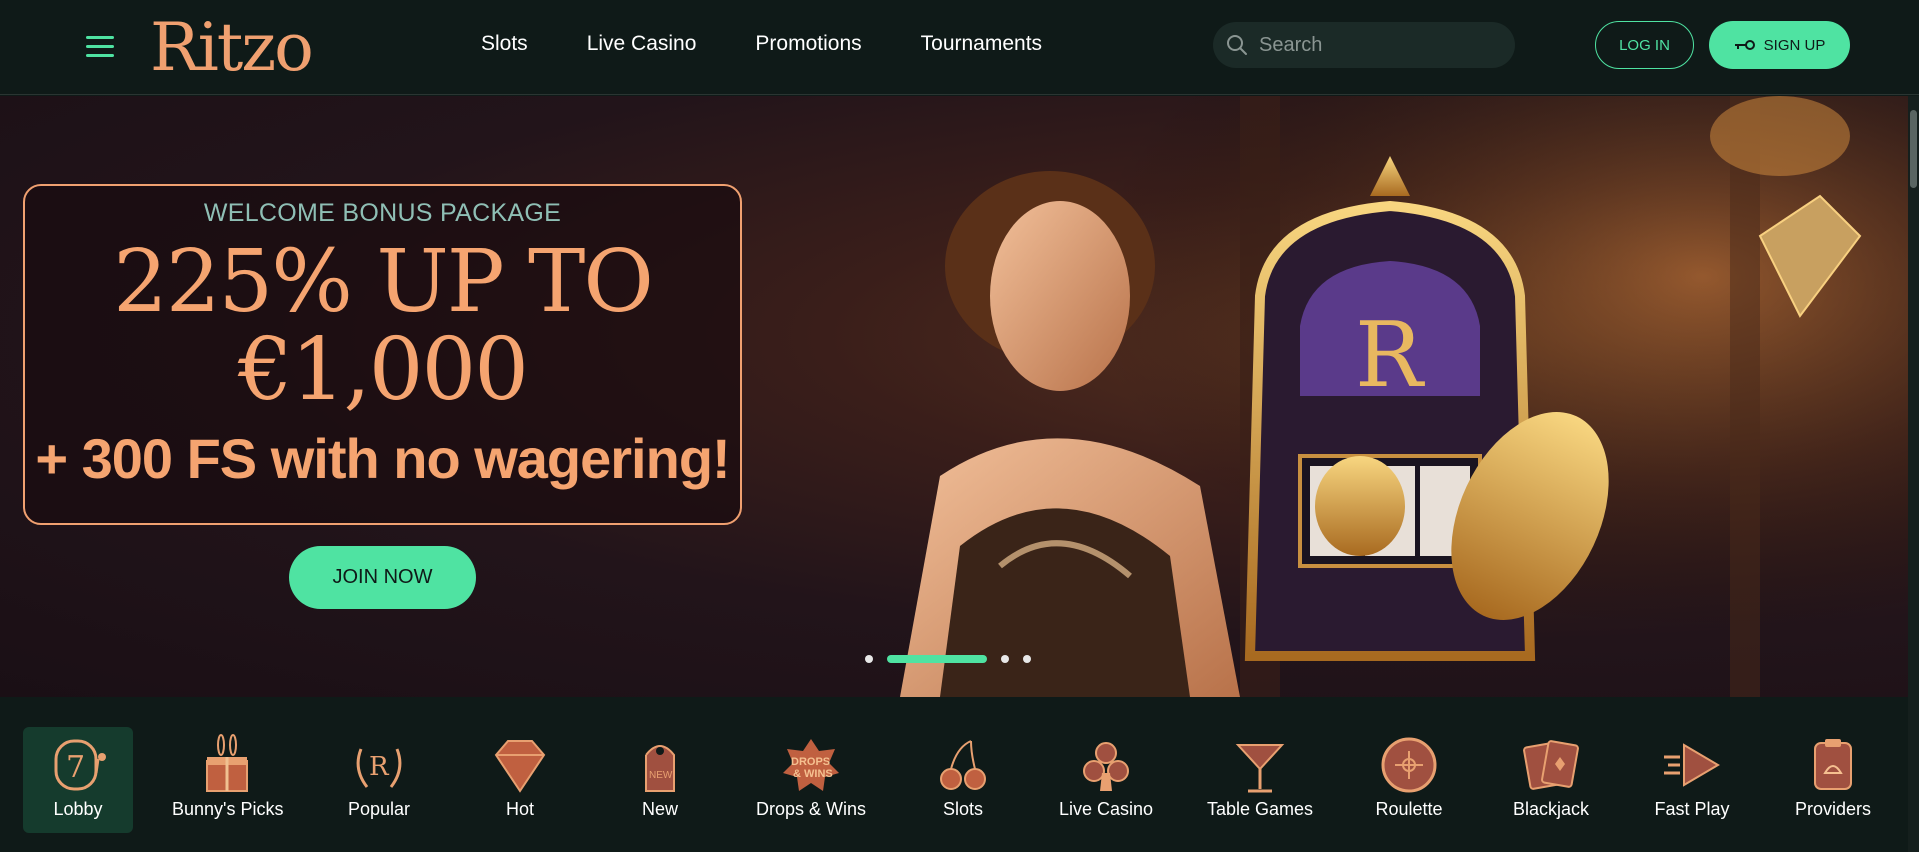 Image resolution: width=1919 pixels, height=852 pixels. I want to click on category-slots: Slots, so click(963, 780).